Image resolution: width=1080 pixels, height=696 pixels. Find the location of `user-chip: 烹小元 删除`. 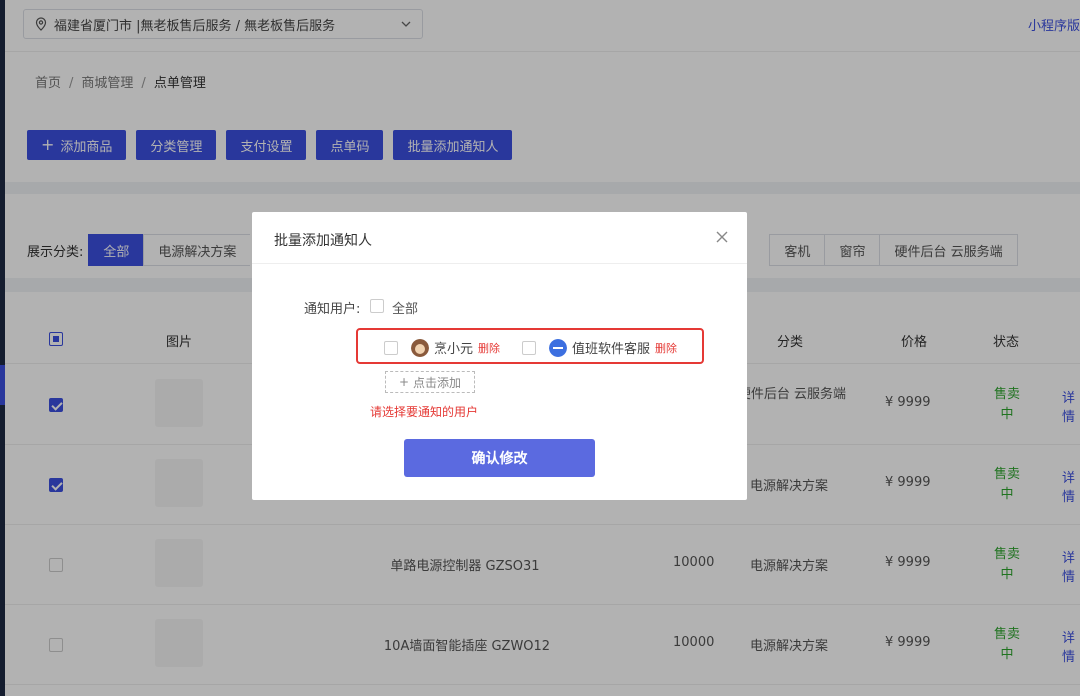

user-chip: 烹小元 删除 is located at coordinates (442, 347).